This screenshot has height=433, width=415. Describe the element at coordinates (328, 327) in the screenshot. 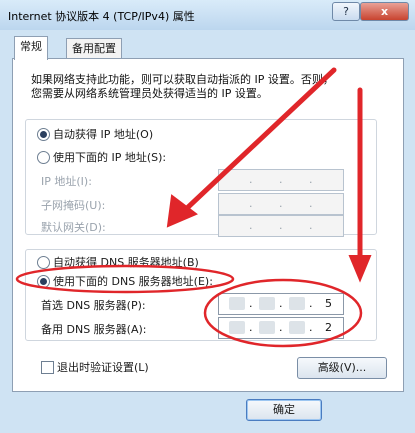

I see `alternate-dns-last-octet: 2` at that location.